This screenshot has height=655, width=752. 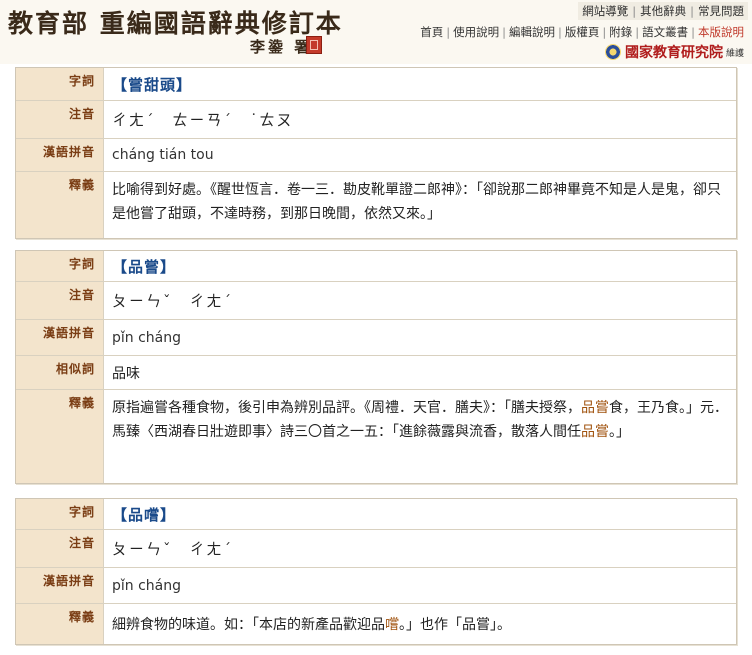 I want to click on definition-text: 細辨食物的味道。如：「本店的新產品歡迎品, so click(x=248, y=625).